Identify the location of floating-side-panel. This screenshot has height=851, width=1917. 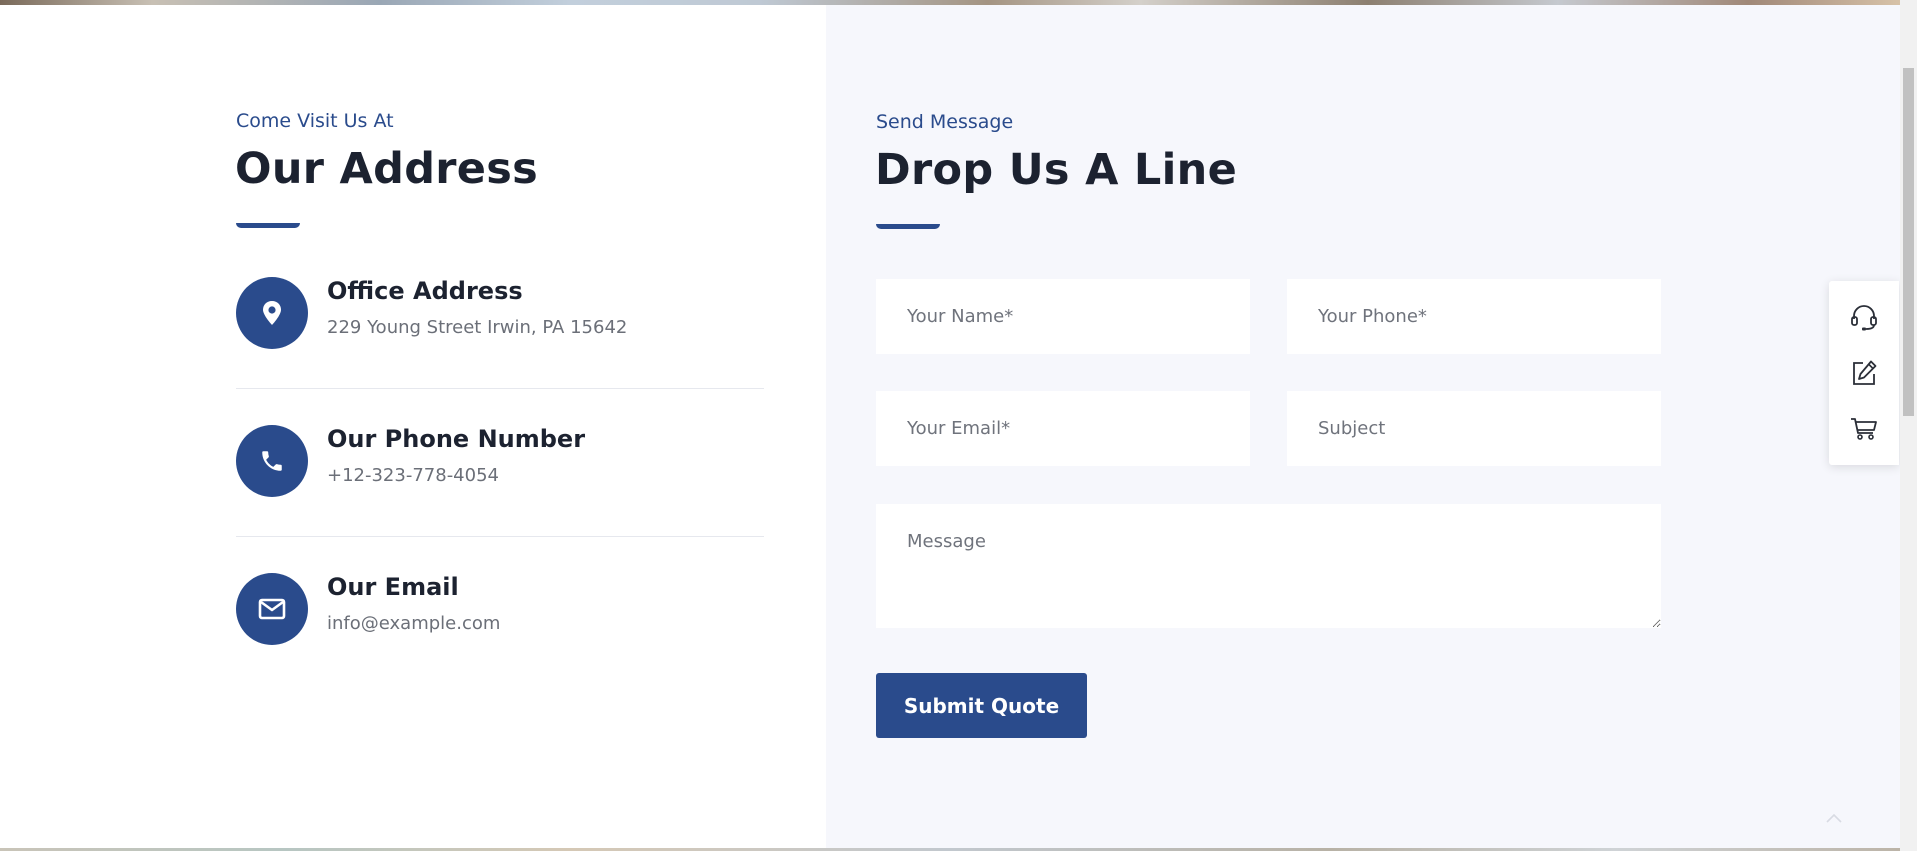
(1864, 373).